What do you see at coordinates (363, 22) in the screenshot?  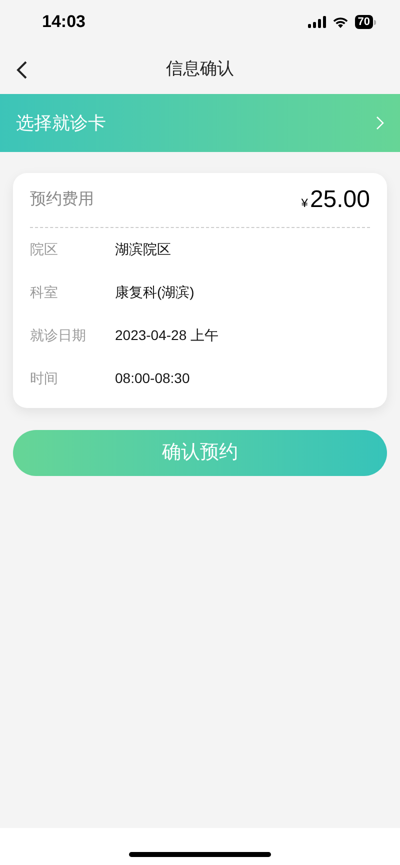 I see `battery-indicator: 70` at bounding box center [363, 22].